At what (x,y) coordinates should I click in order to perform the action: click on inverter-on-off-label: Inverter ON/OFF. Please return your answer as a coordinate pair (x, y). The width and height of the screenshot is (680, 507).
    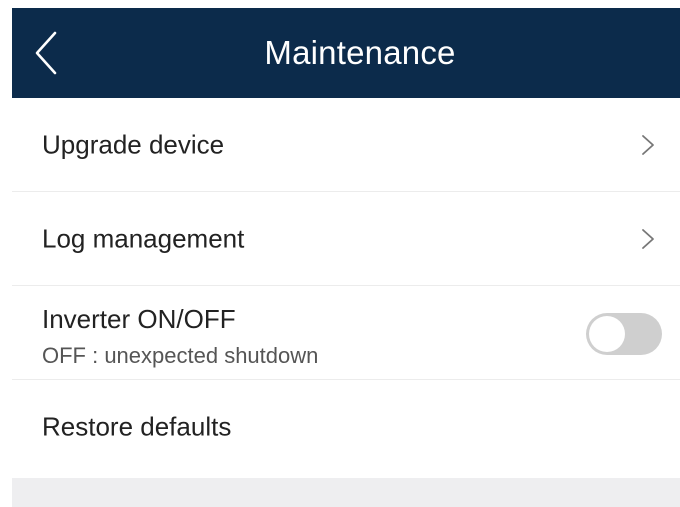
    Looking at the image, I should click on (139, 319).